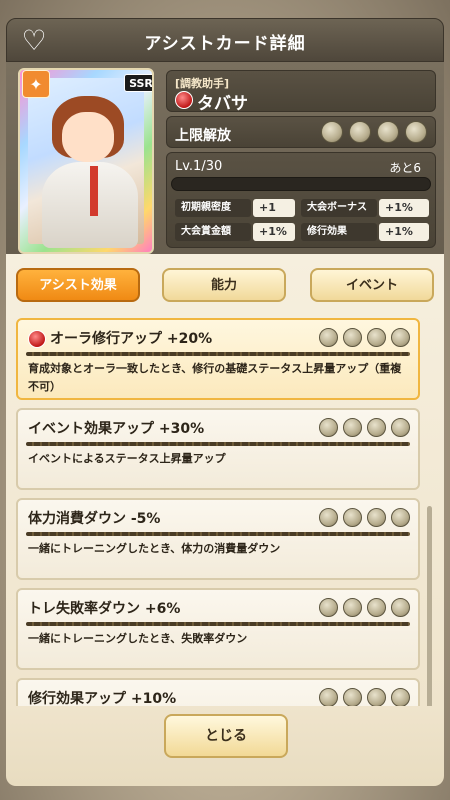 Image resolution: width=450 pixels, height=800 pixels. I want to click on stat-label: 大会ボーナス, so click(339, 208).